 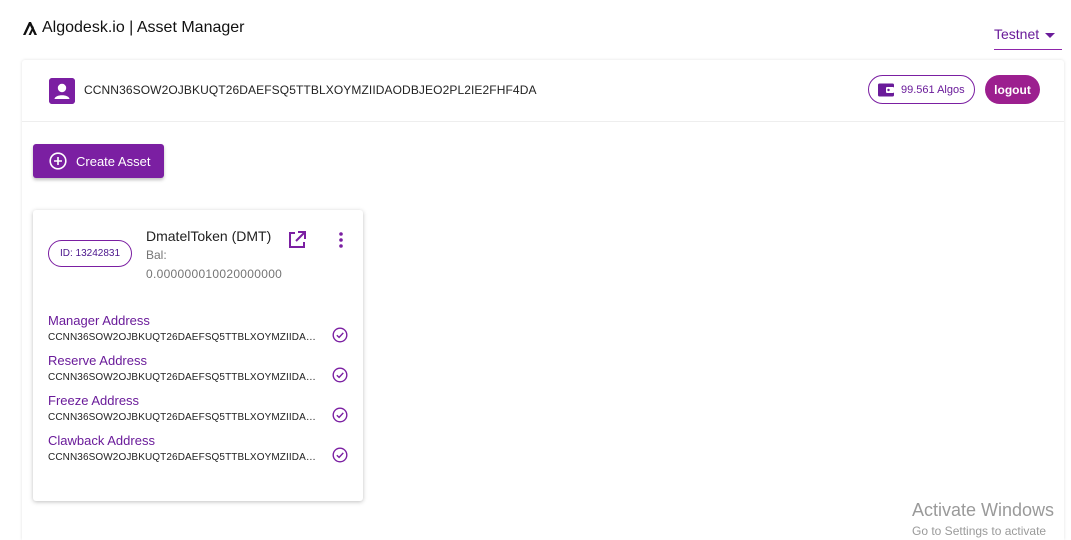 What do you see at coordinates (933, 89) in the screenshot?
I see `balance-text: 99.561 Algos` at bounding box center [933, 89].